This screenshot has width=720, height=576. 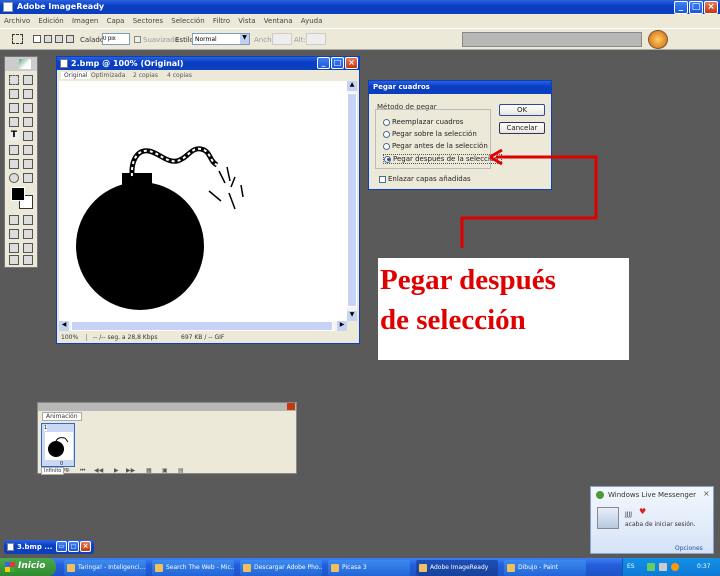 What do you see at coordinates (369, 568) in the screenshot?
I see `taskbar-item-picasa: Picasa 3` at bounding box center [369, 568].